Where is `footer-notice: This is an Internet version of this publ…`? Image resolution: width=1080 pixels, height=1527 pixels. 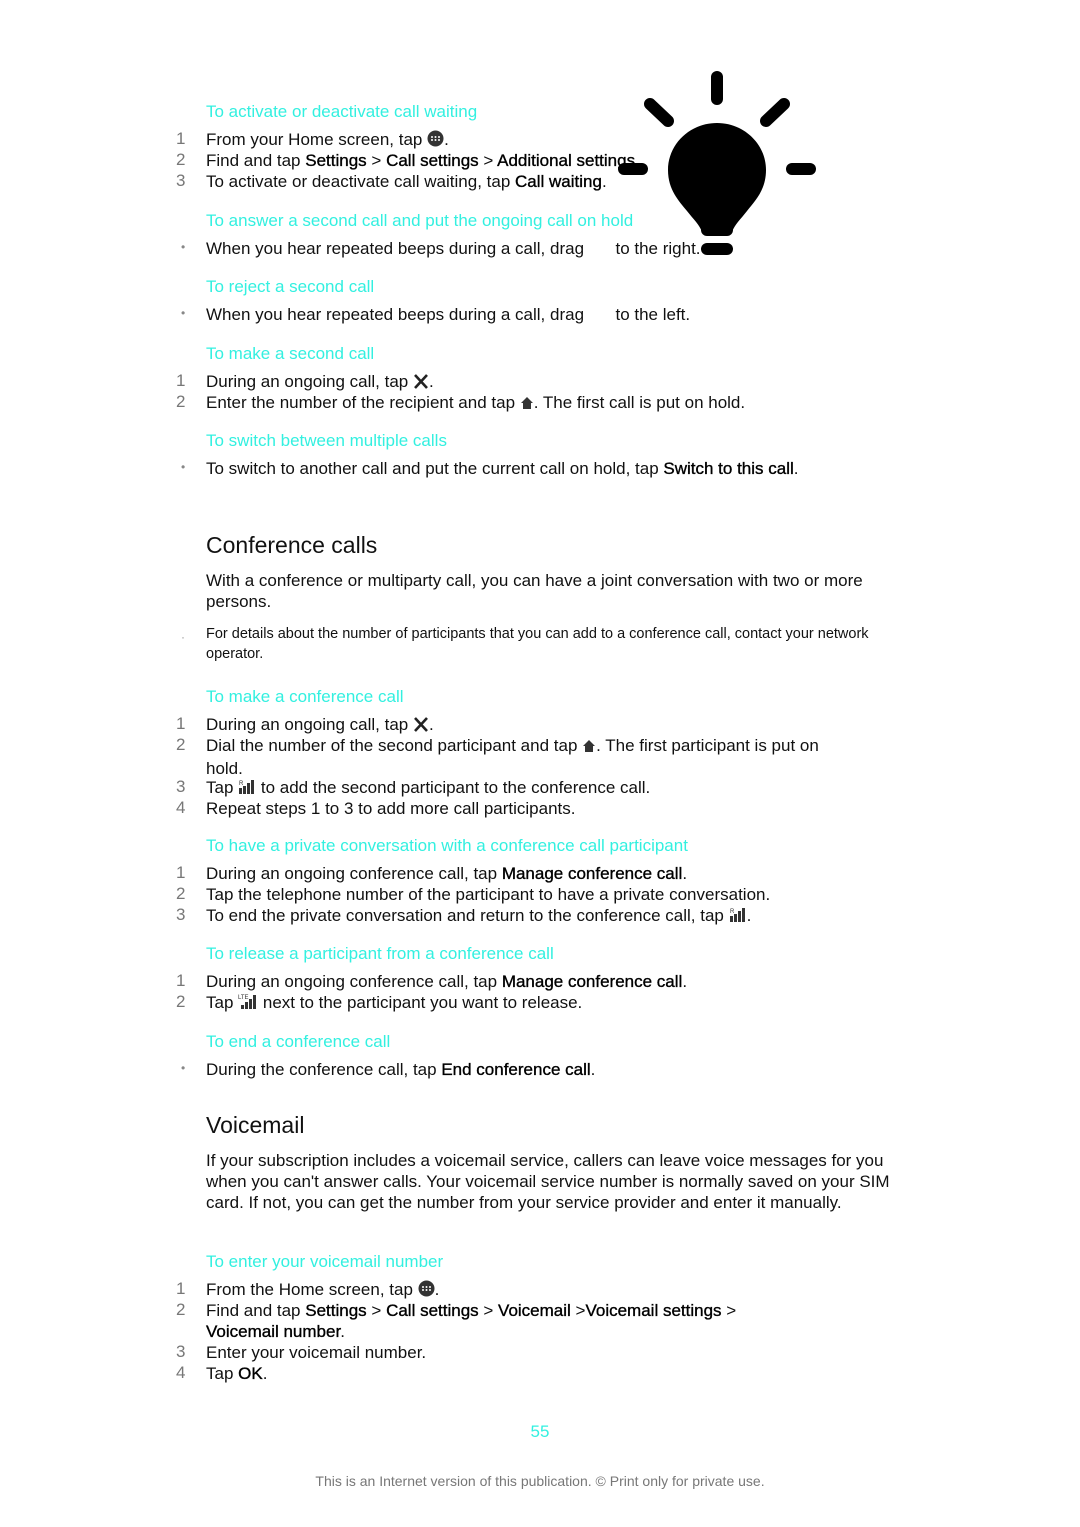 footer-notice: This is an Internet version of this publ… is located at coordinates (540, 1481).